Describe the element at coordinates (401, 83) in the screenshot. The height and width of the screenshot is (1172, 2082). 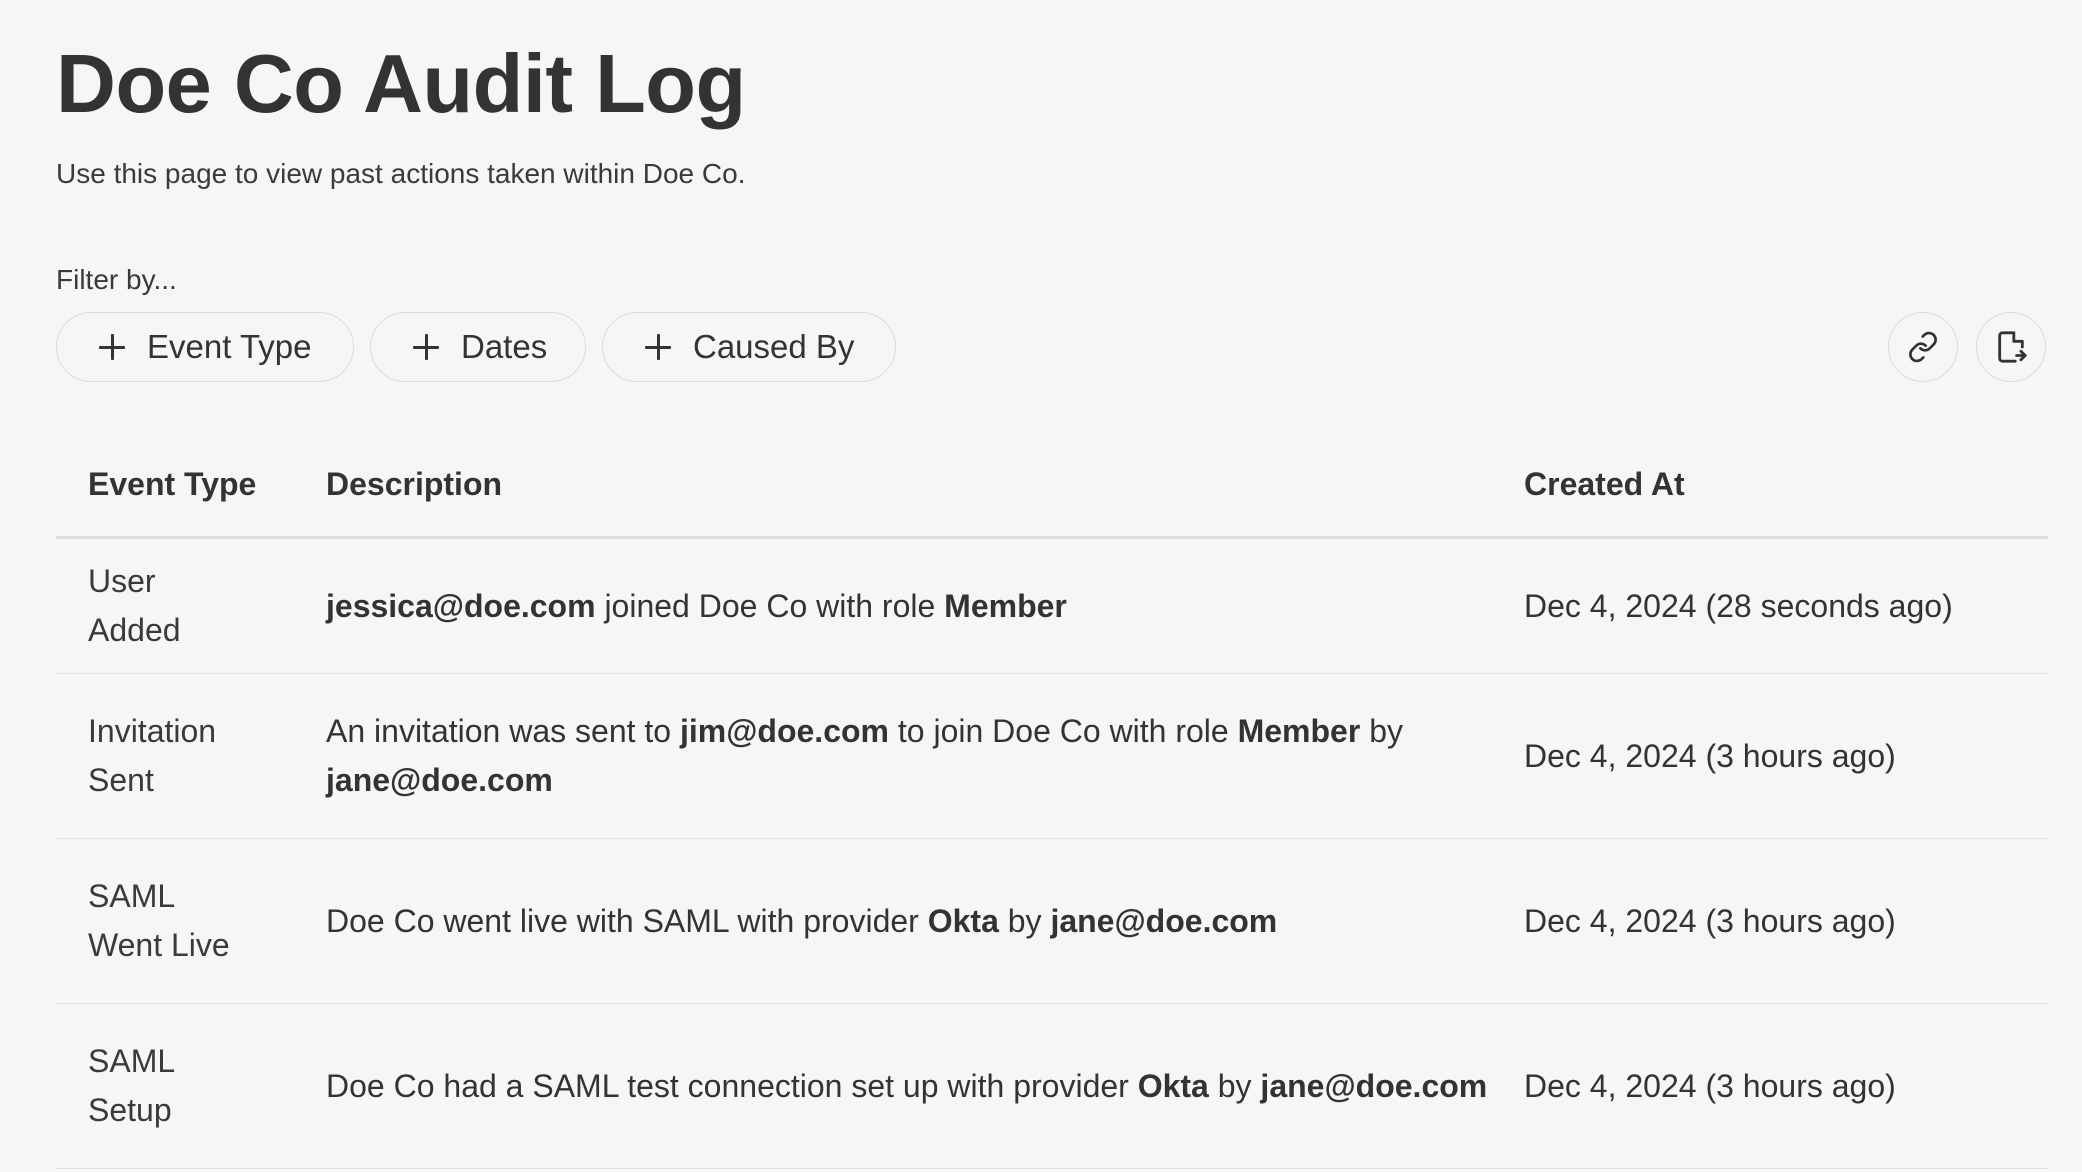
I see `page-title: Doe Co Audit Log` at that location.